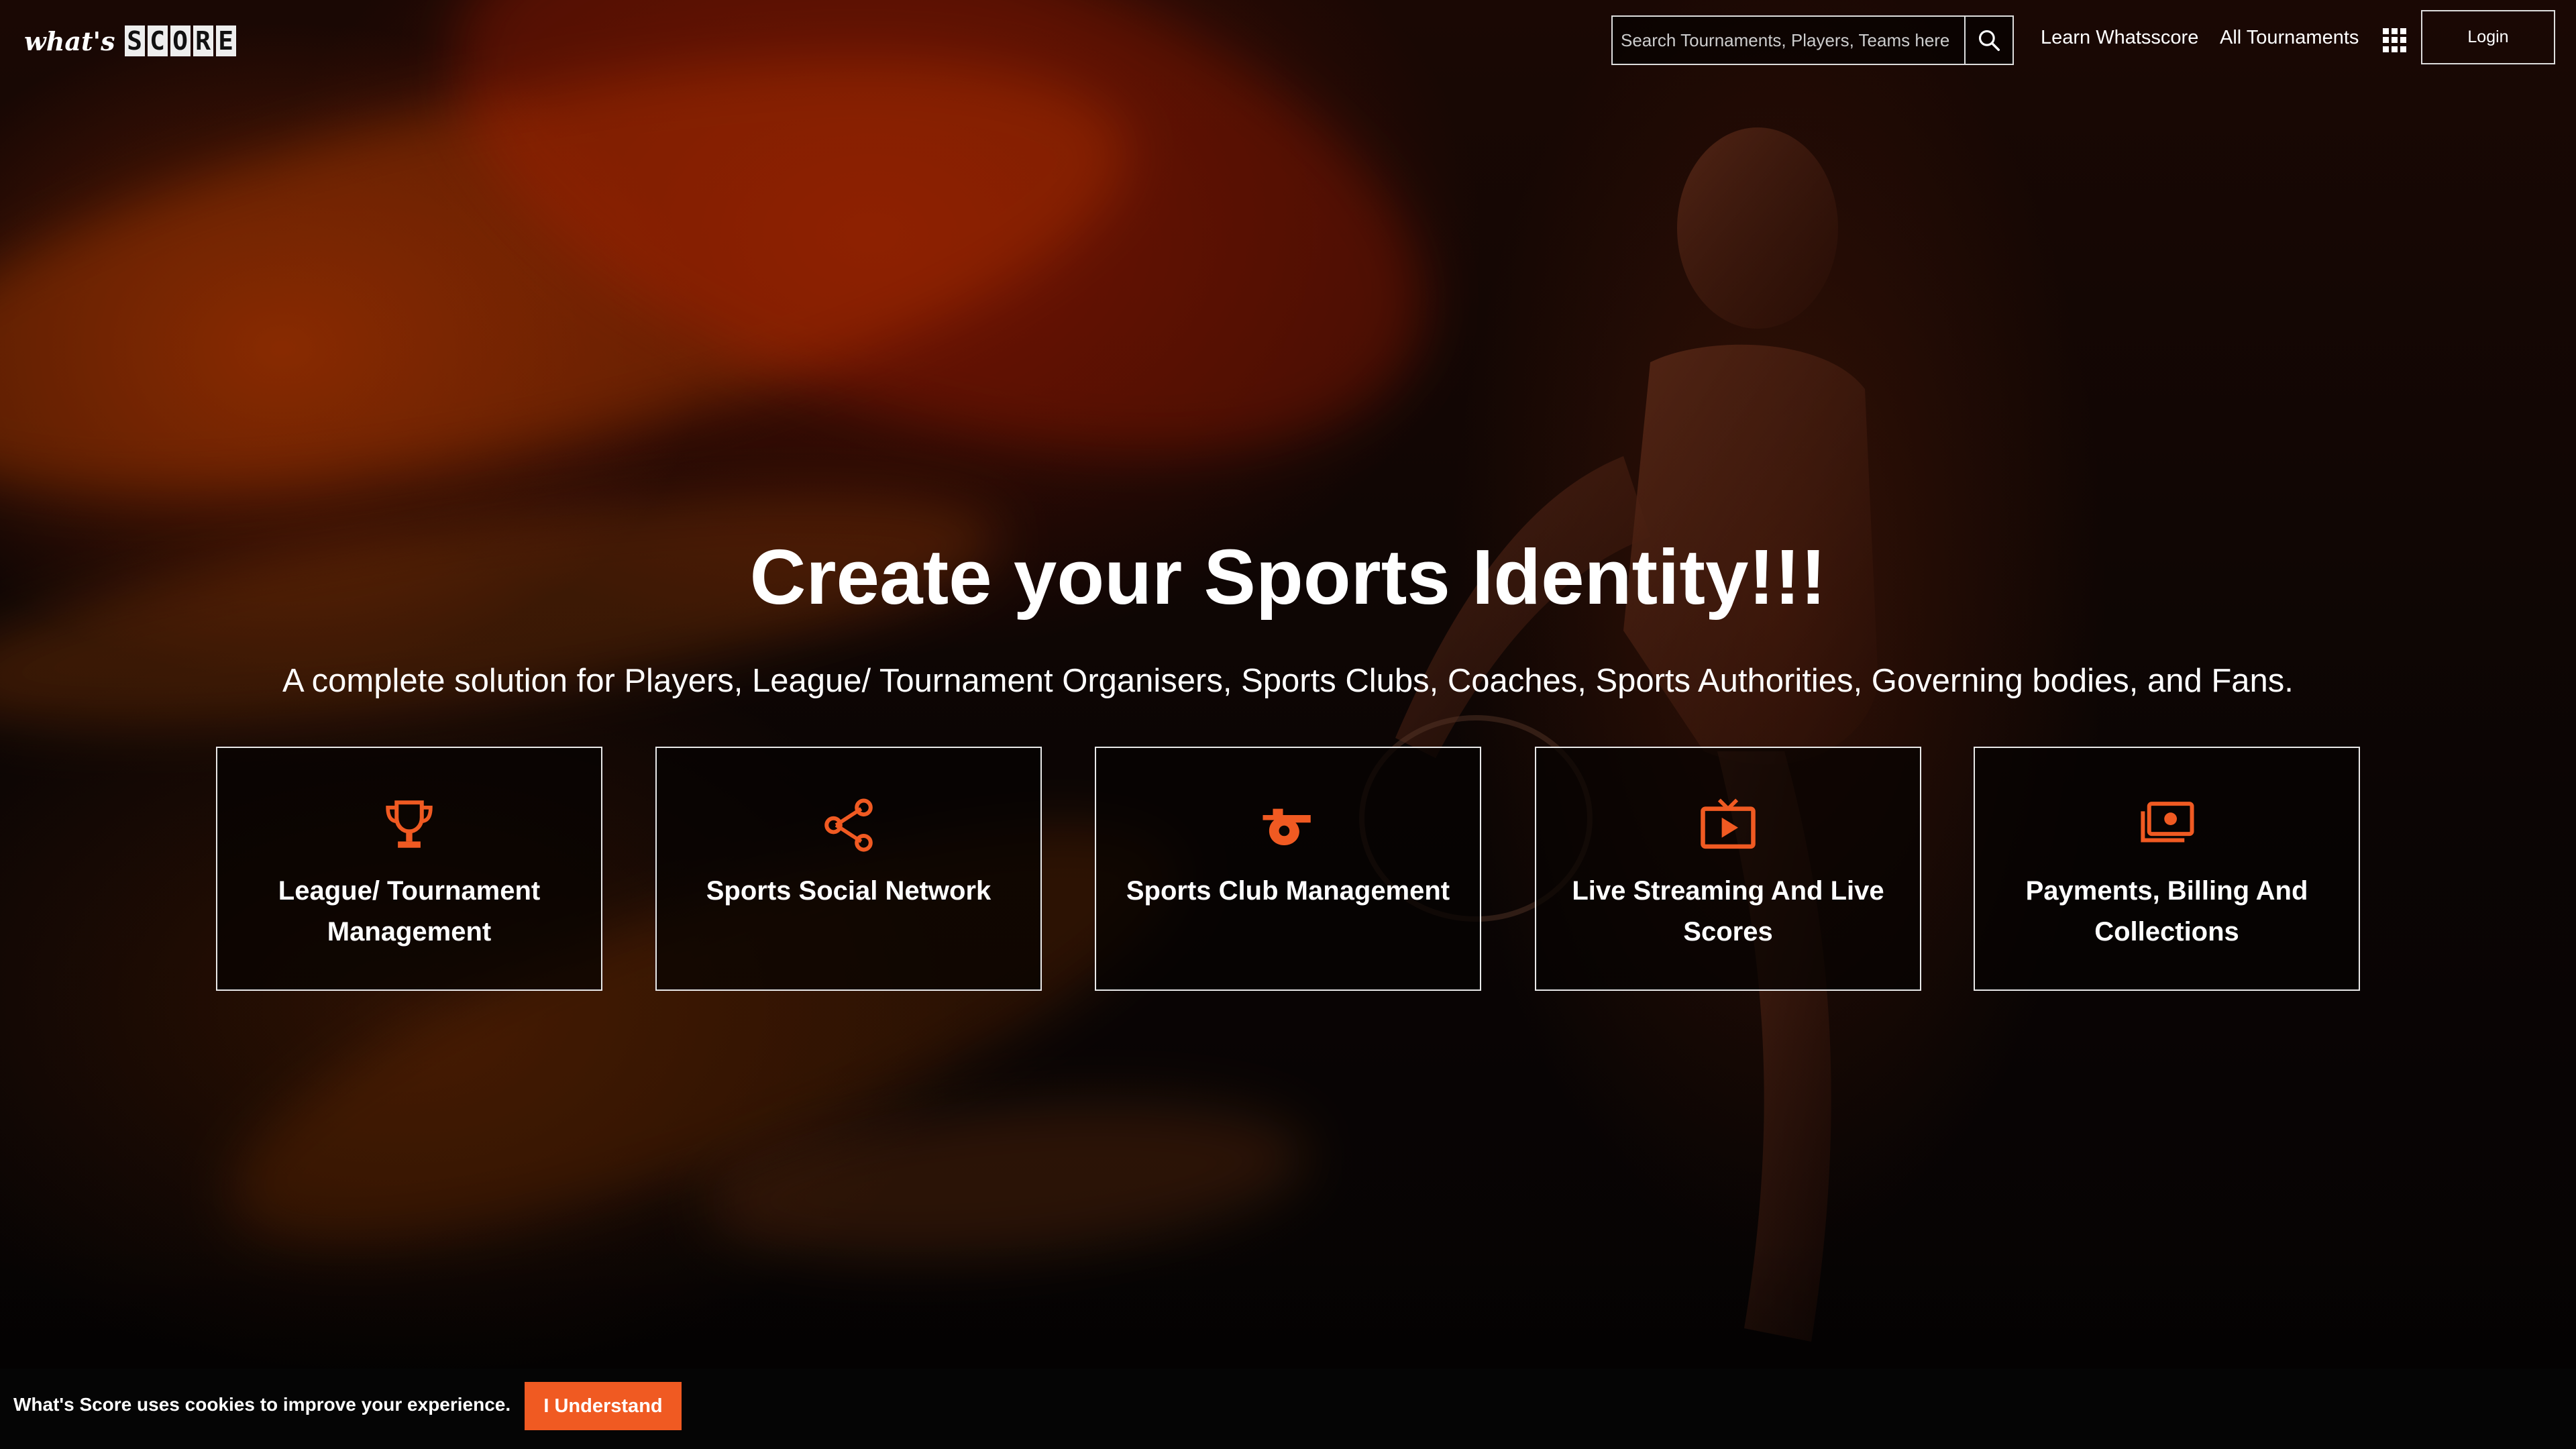 The height and width of the screenshot is (1449, 2576). I want to click on search-icon, so click(1989, 40).